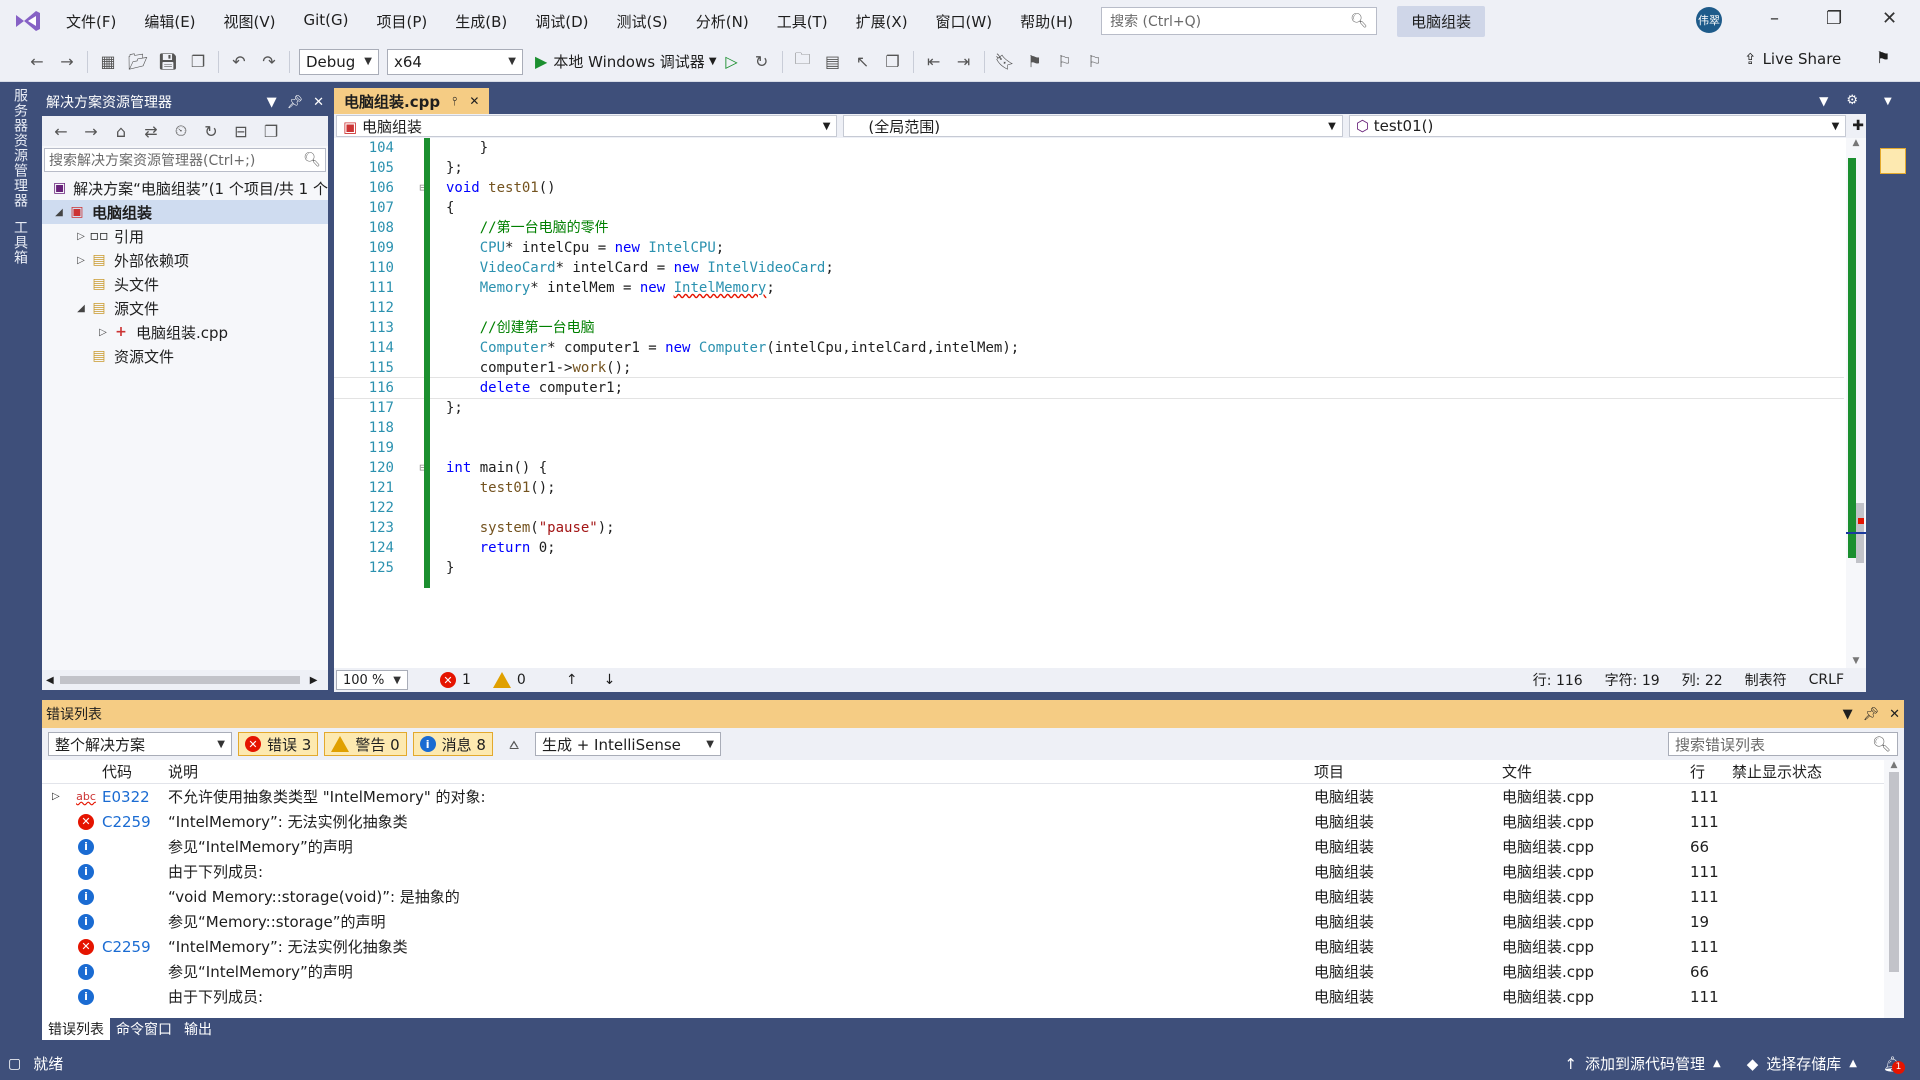 Image resolution: width=1920 pixels, height=1080 pixels. What do you see at coordinates (1834, 18) in the screenshot?
I see `restore-icon: ❐` at bounding box center [1834, 18].